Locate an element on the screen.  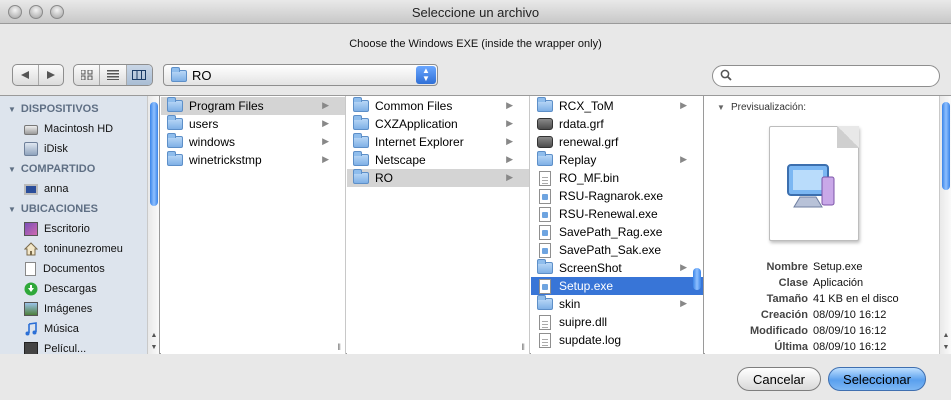
list-item: renewal.grf is located at coordinates (617, 142).